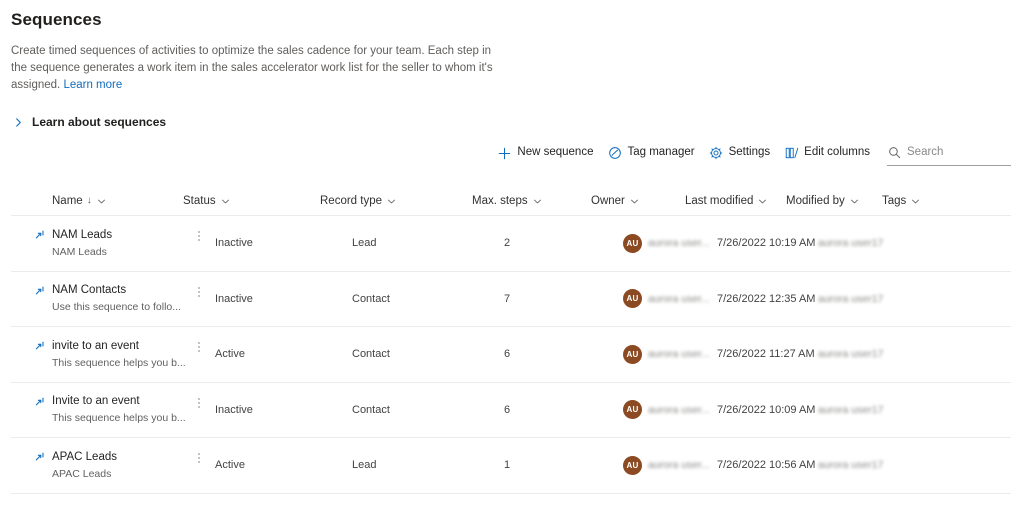 The width and height of the screenshot is (1025, 505). What do you see at coordinates (351, 201) in the screenshot?
I see `column-header-record-type-label: Record type` at bounding box center [351, 201].